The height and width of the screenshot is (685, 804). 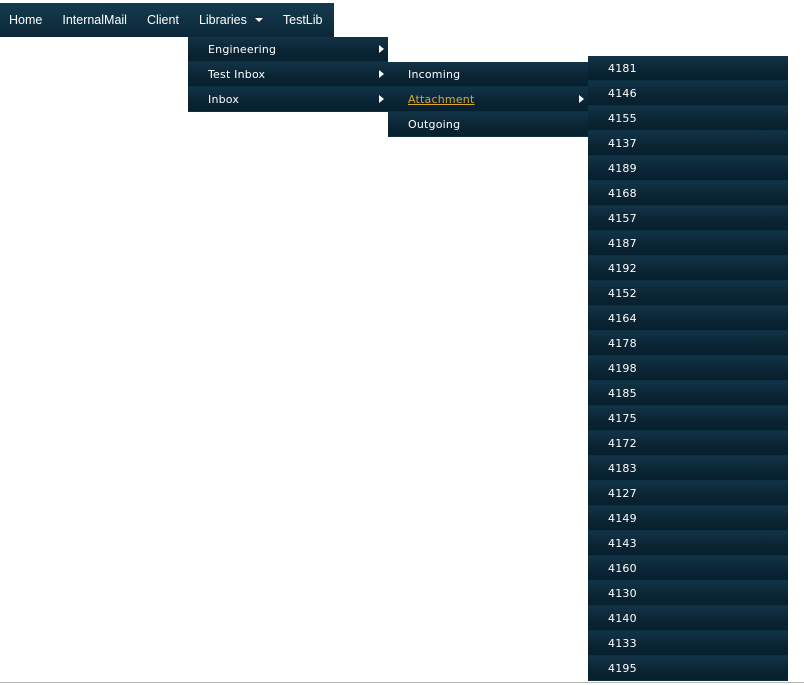 I want to click on menu-item-label: 4127, so click(x=622, y=493).